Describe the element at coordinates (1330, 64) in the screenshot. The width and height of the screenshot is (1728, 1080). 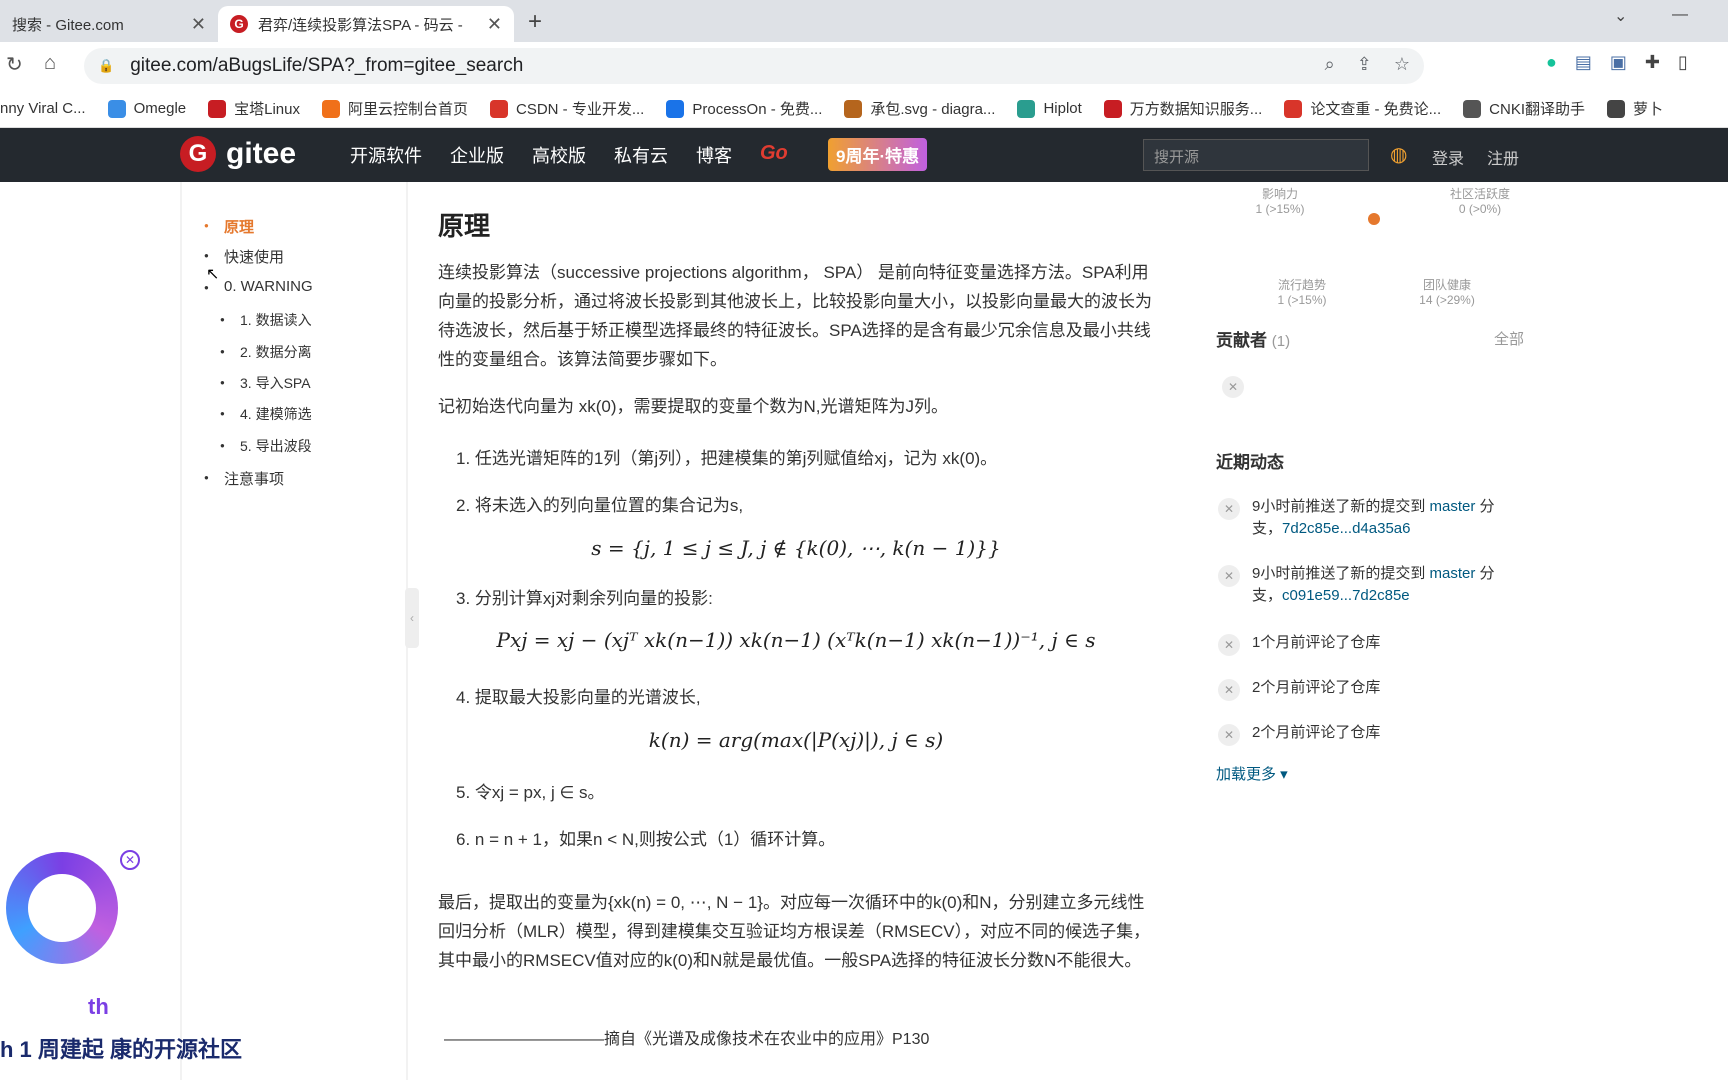
I see `zoom-icon: ⌕` at that location.